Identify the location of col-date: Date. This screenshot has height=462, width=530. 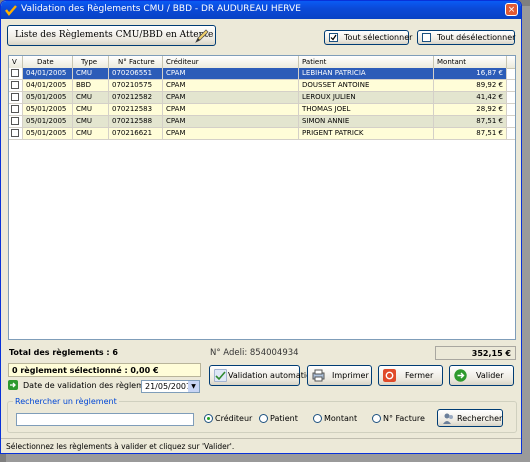
(48, 62).